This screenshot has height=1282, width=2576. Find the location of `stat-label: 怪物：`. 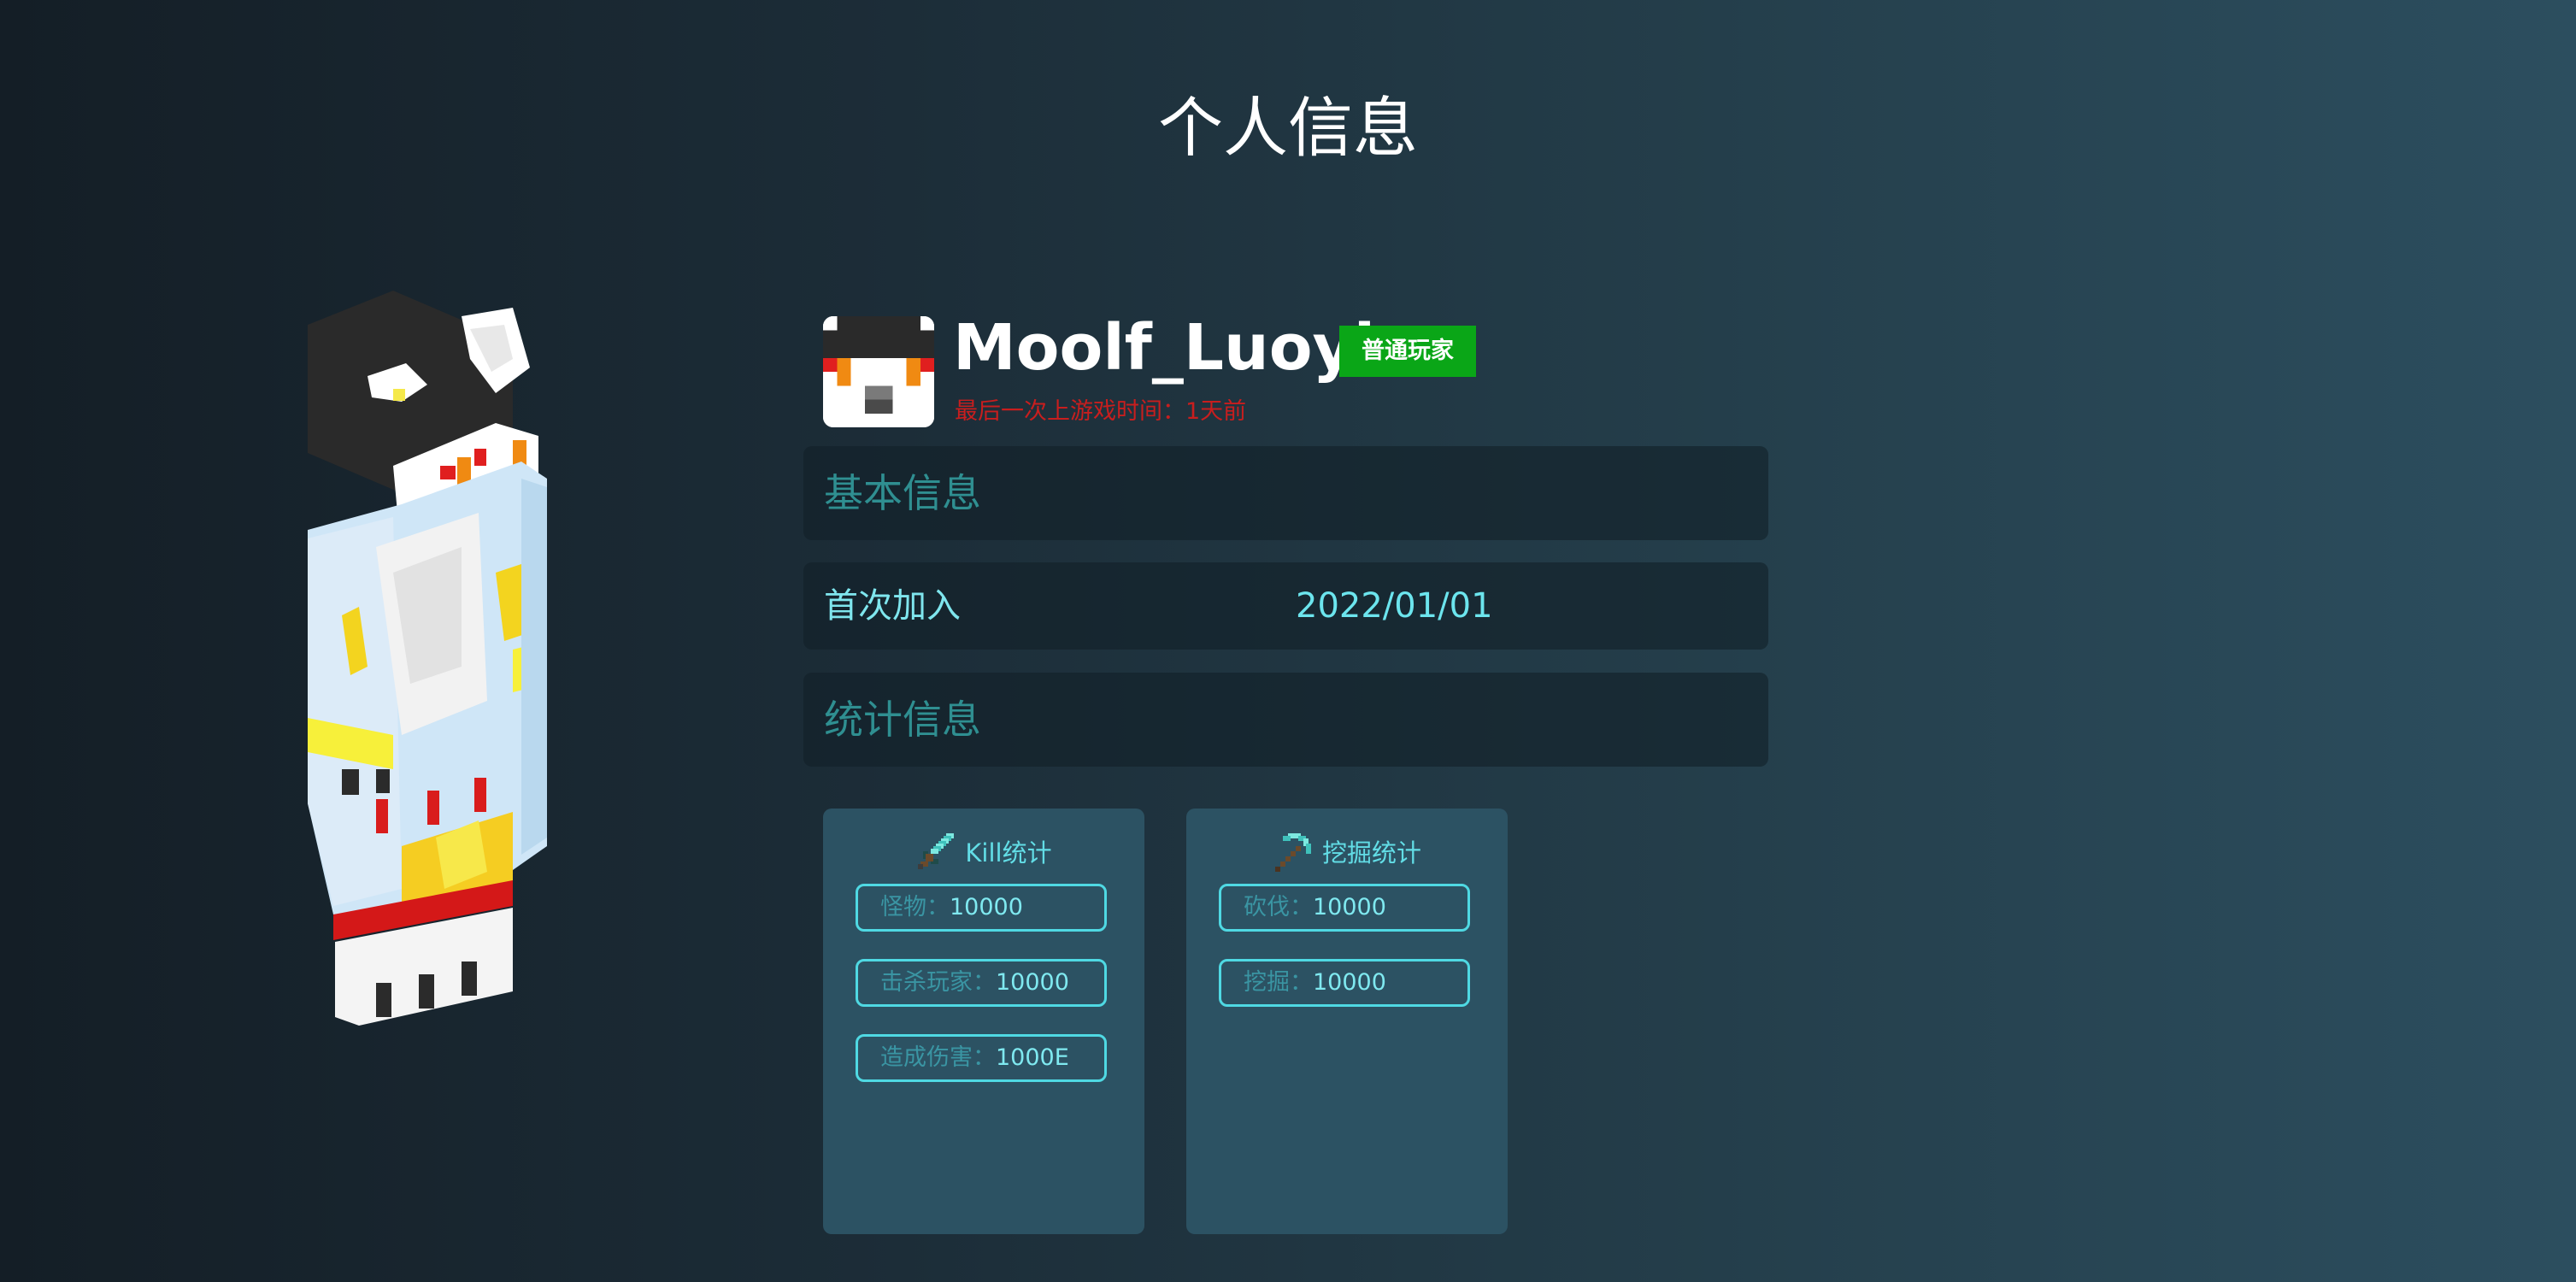

stat-label: 怪物： is located at coordinates (915, 907).